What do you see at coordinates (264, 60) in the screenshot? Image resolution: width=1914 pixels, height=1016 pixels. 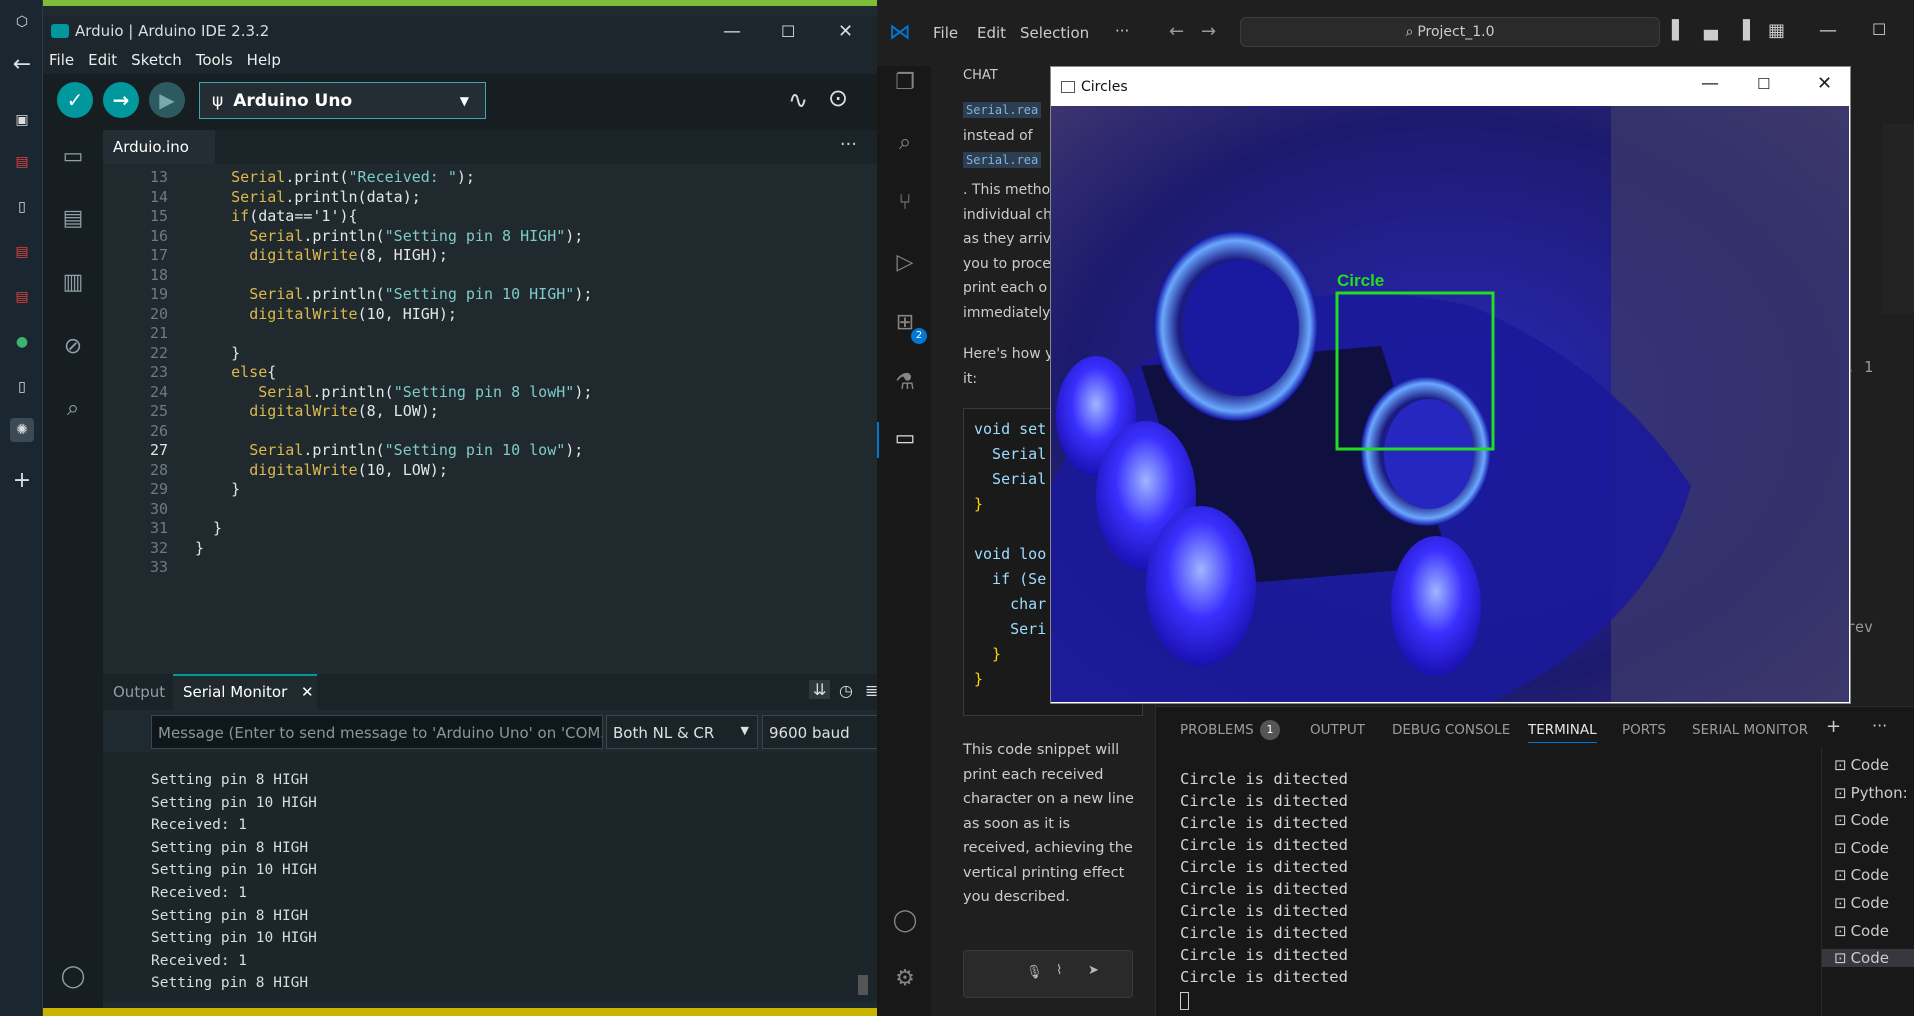 I see `menu-help: Help` at bounding box center [264, 60].